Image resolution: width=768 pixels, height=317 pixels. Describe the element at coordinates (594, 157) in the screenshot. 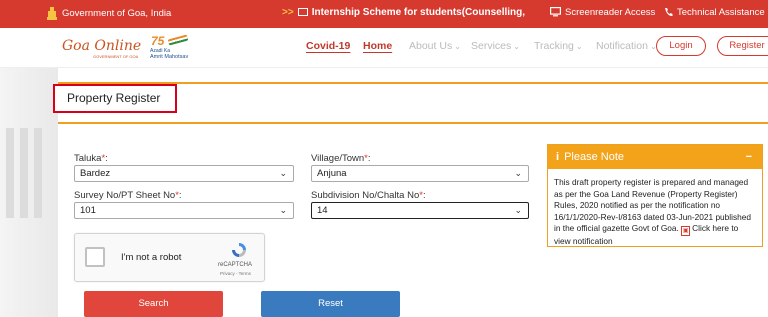

I see `note-title: Please Note` at that location.